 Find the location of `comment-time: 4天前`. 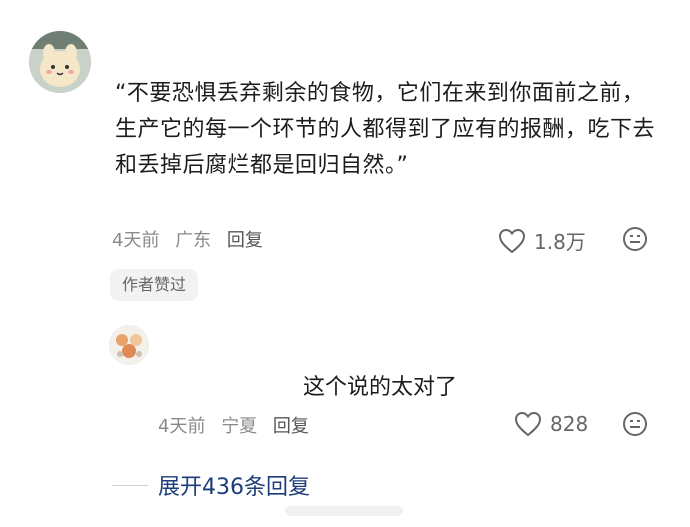

comment-time: 4天前 is located at coordinates (136, 240).